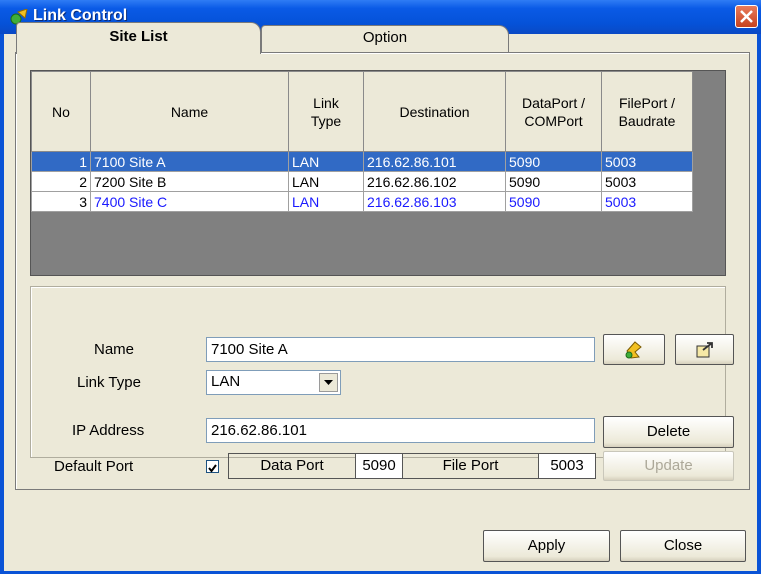 This screenshot has height=574, width=761. What do you see at coordinates (61, 161) in the screenshot?
I see `cell-no: 1` at bounding box center [61, 161].